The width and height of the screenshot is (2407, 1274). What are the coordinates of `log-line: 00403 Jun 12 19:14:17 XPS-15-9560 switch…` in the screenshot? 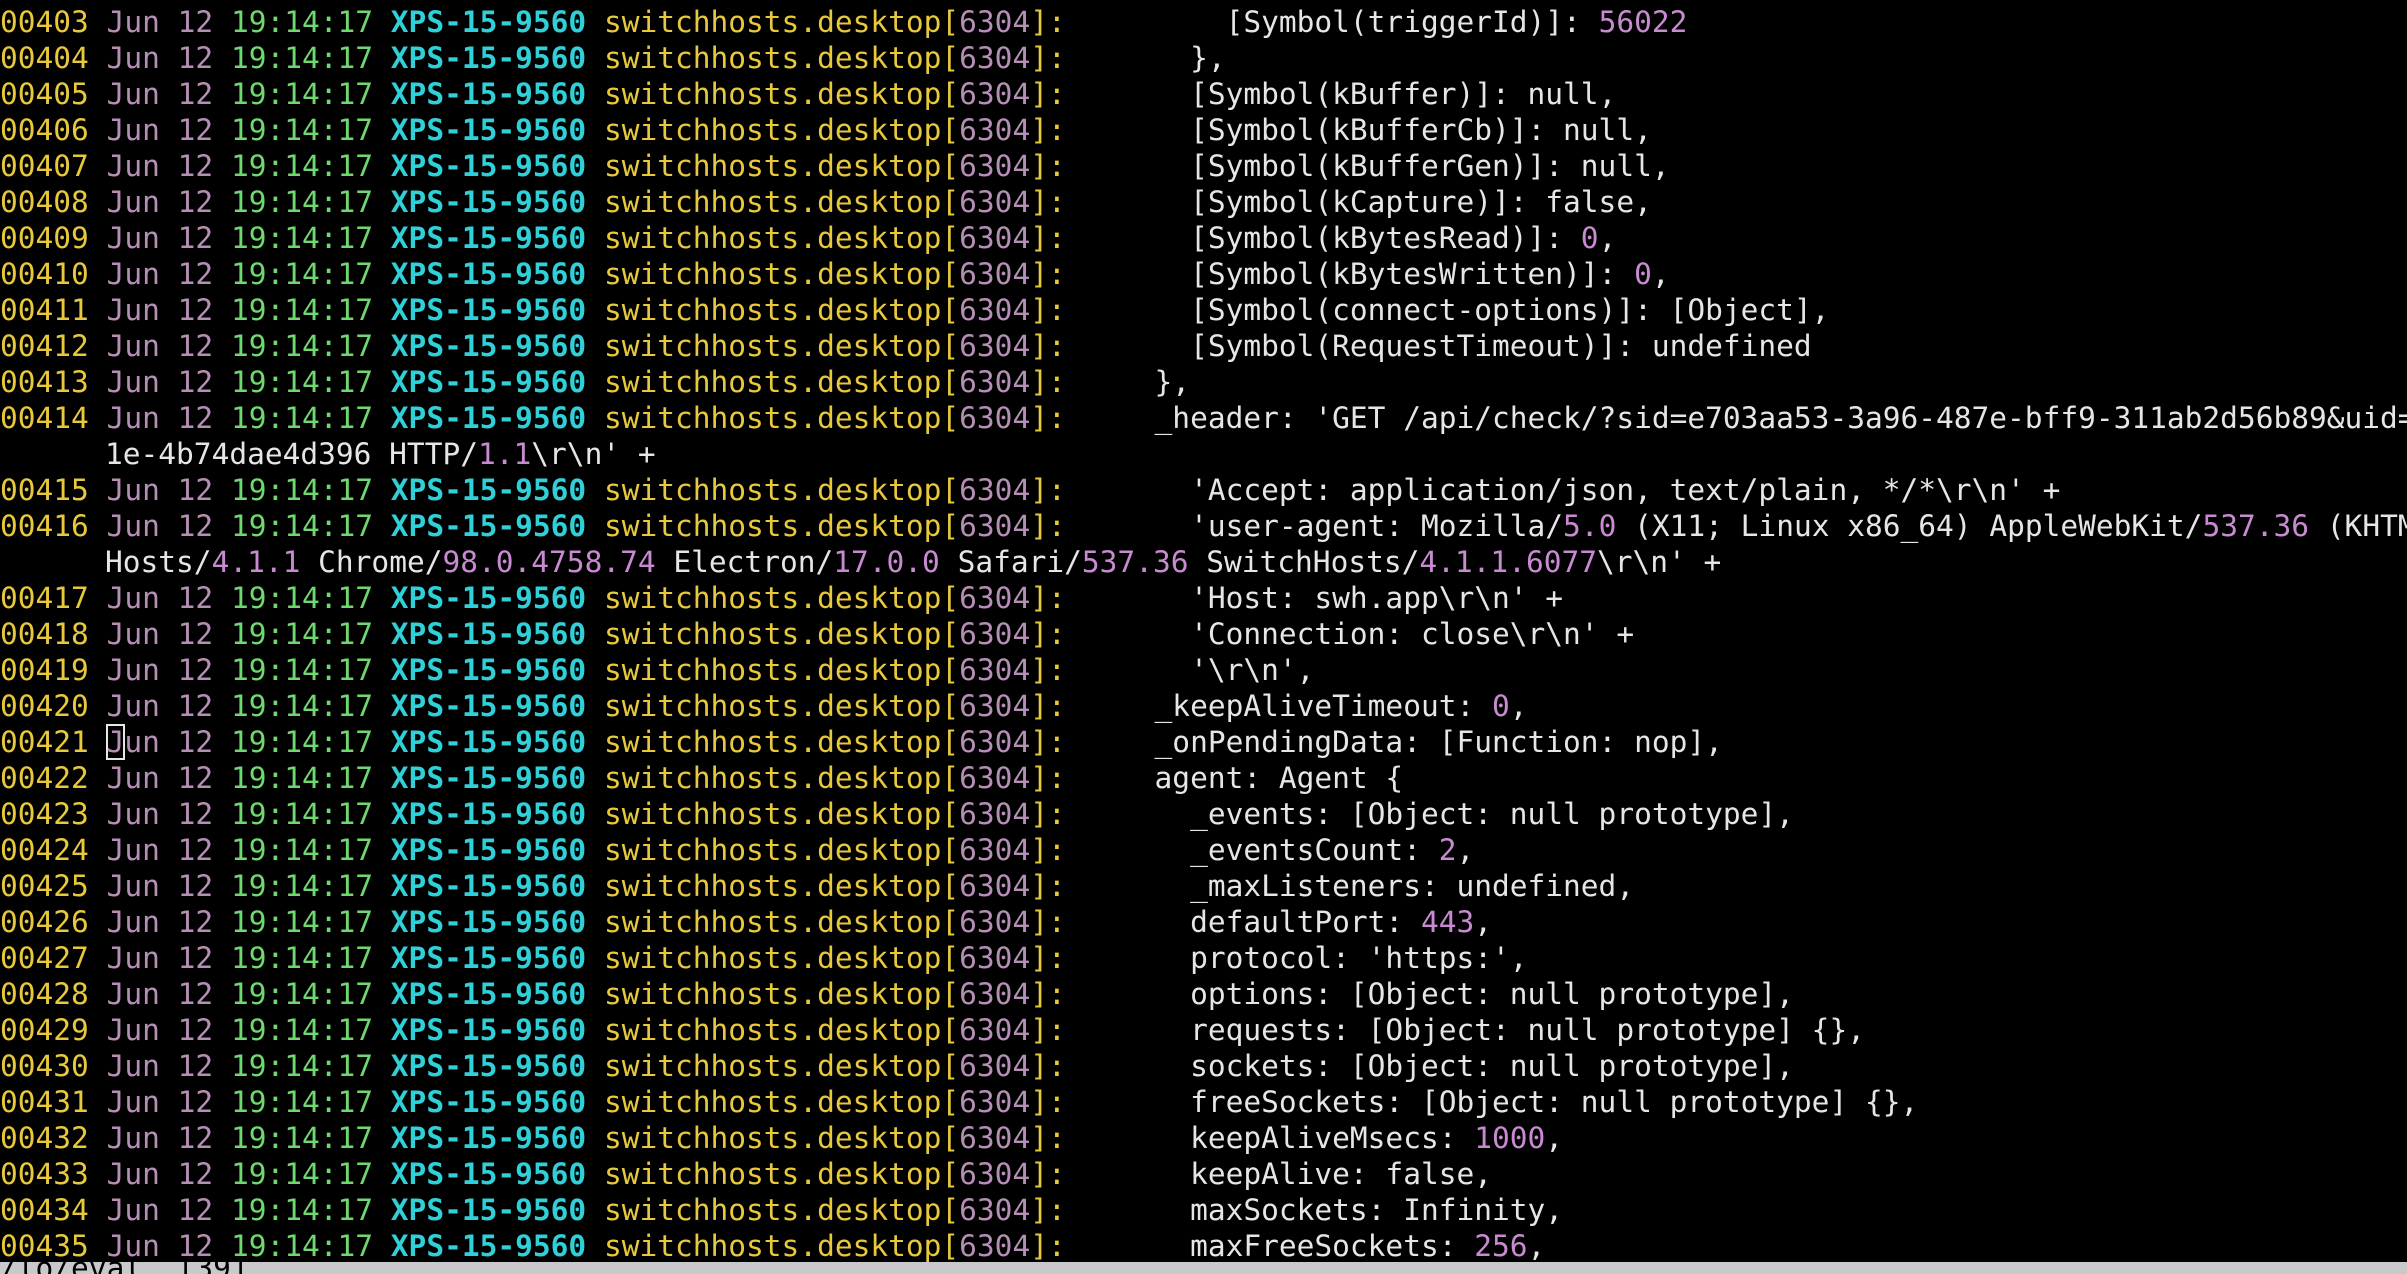 It's located at (1203, 22).